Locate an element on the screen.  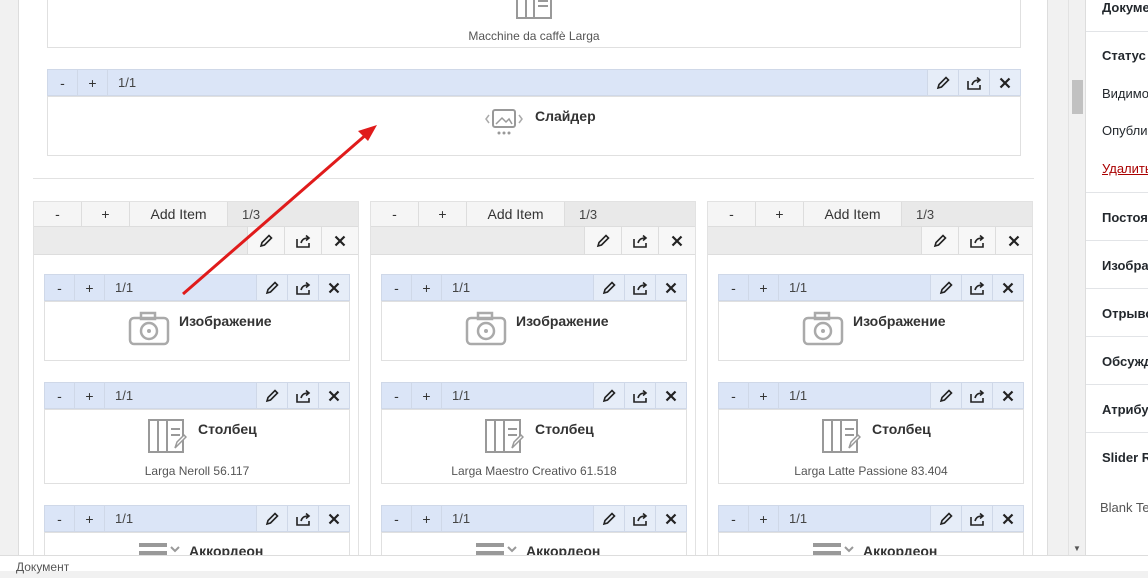
sidebar-image-panel: Изобра is located at coordinates (1117, 265).